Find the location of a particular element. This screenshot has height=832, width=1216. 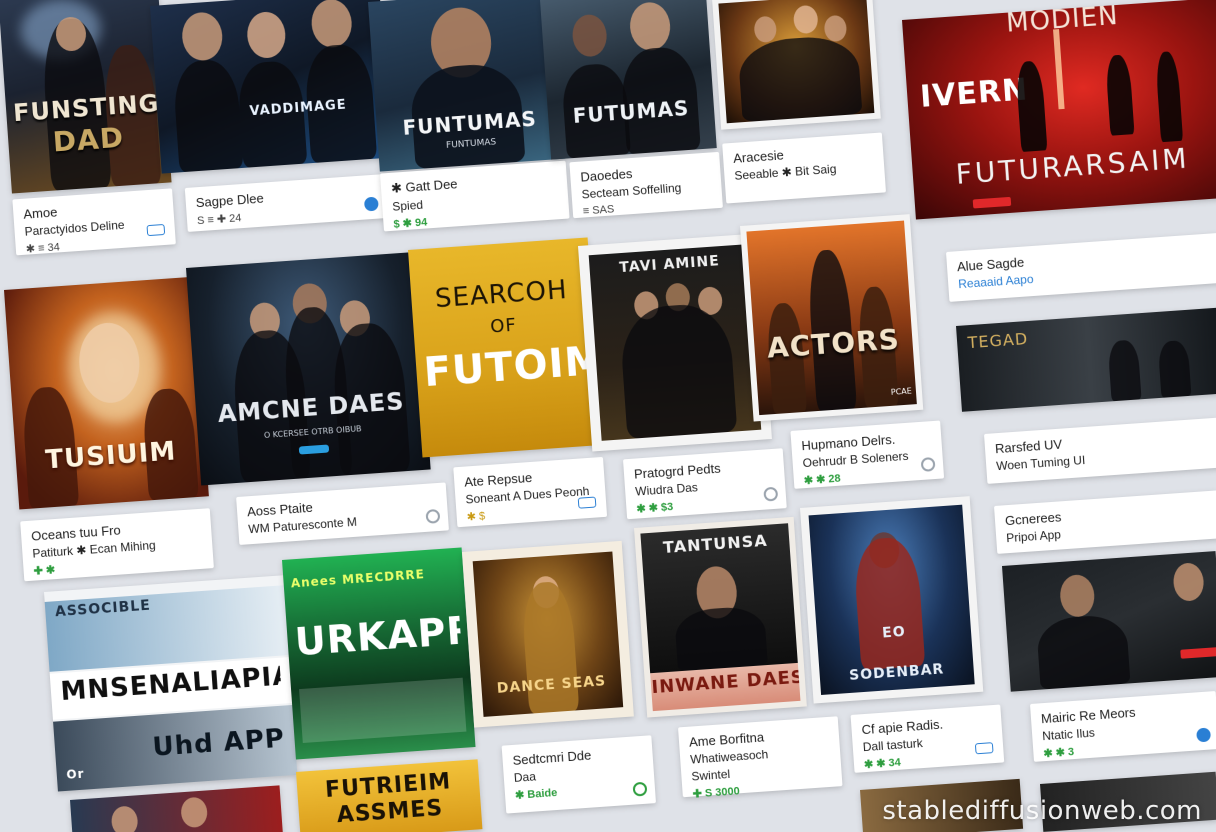

movie-card: Gcnerees Pripoi App is located at coordinates (1105, 522).